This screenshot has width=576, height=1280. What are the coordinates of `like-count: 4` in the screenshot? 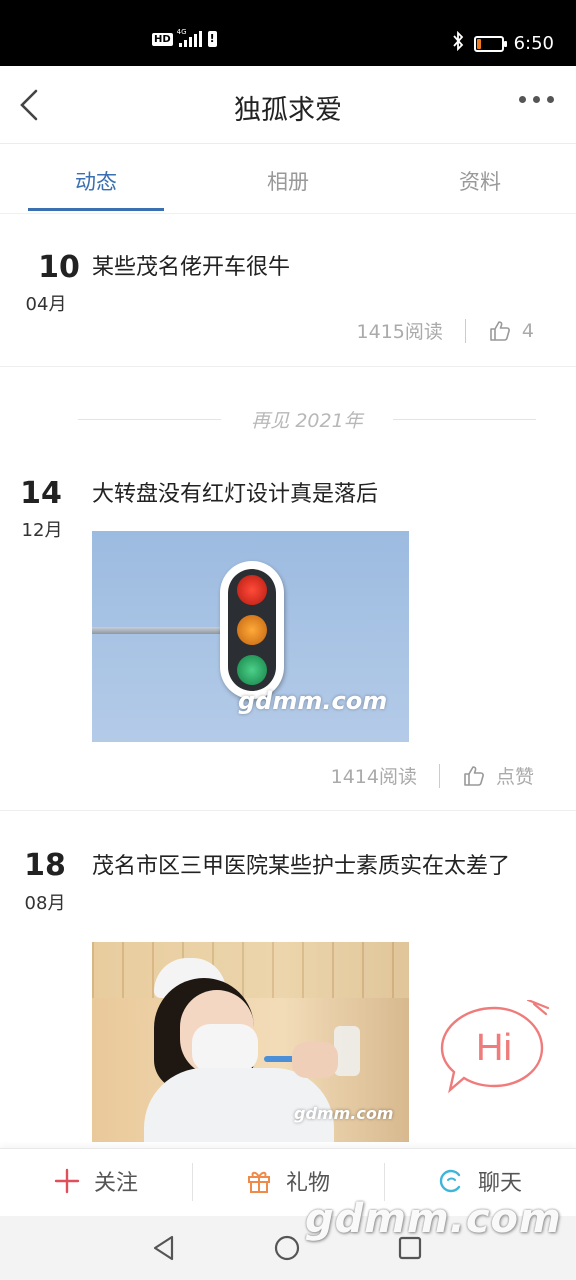 It's located at (527, 330).